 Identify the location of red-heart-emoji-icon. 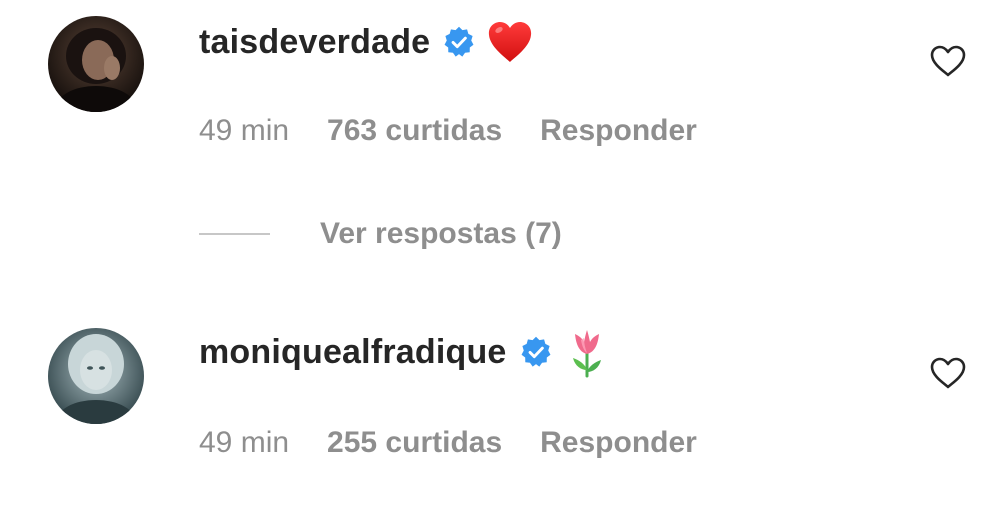
(510, 42).